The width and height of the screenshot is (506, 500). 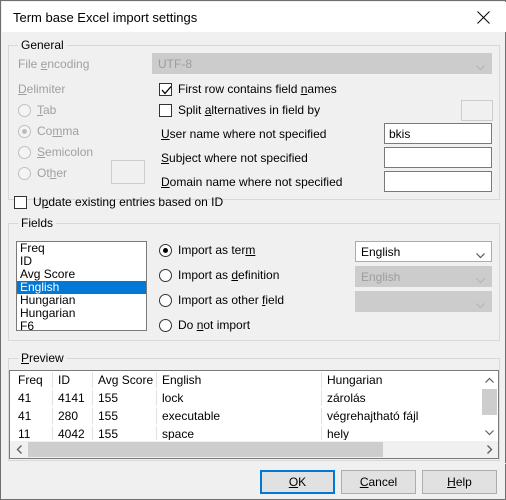 What do you see at coordinates (105, 17) in the screenshot?
I see `window-title: Term base Excel import settings` at bounding box center [105, 17].